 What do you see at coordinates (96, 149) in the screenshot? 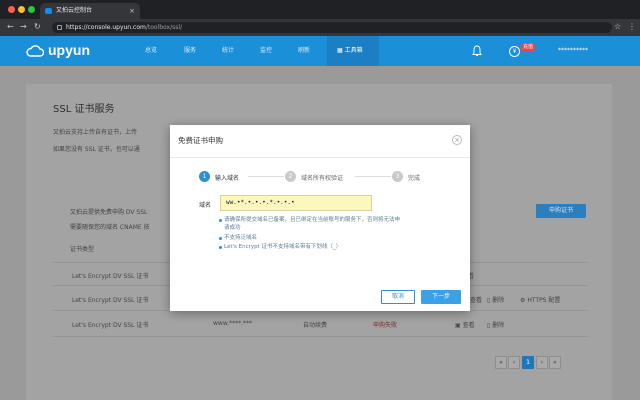
I see `intro-line-2: 如果您没有 SSL 证书，也可以通` at bounding box center [96, 149].